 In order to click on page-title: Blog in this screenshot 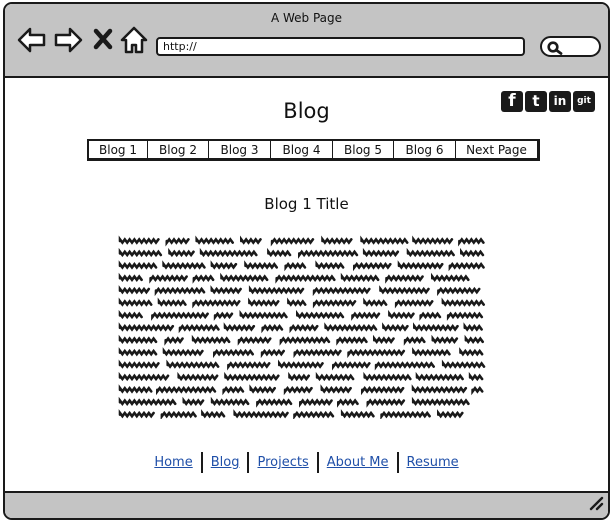, I will do `click(306, 111)`.